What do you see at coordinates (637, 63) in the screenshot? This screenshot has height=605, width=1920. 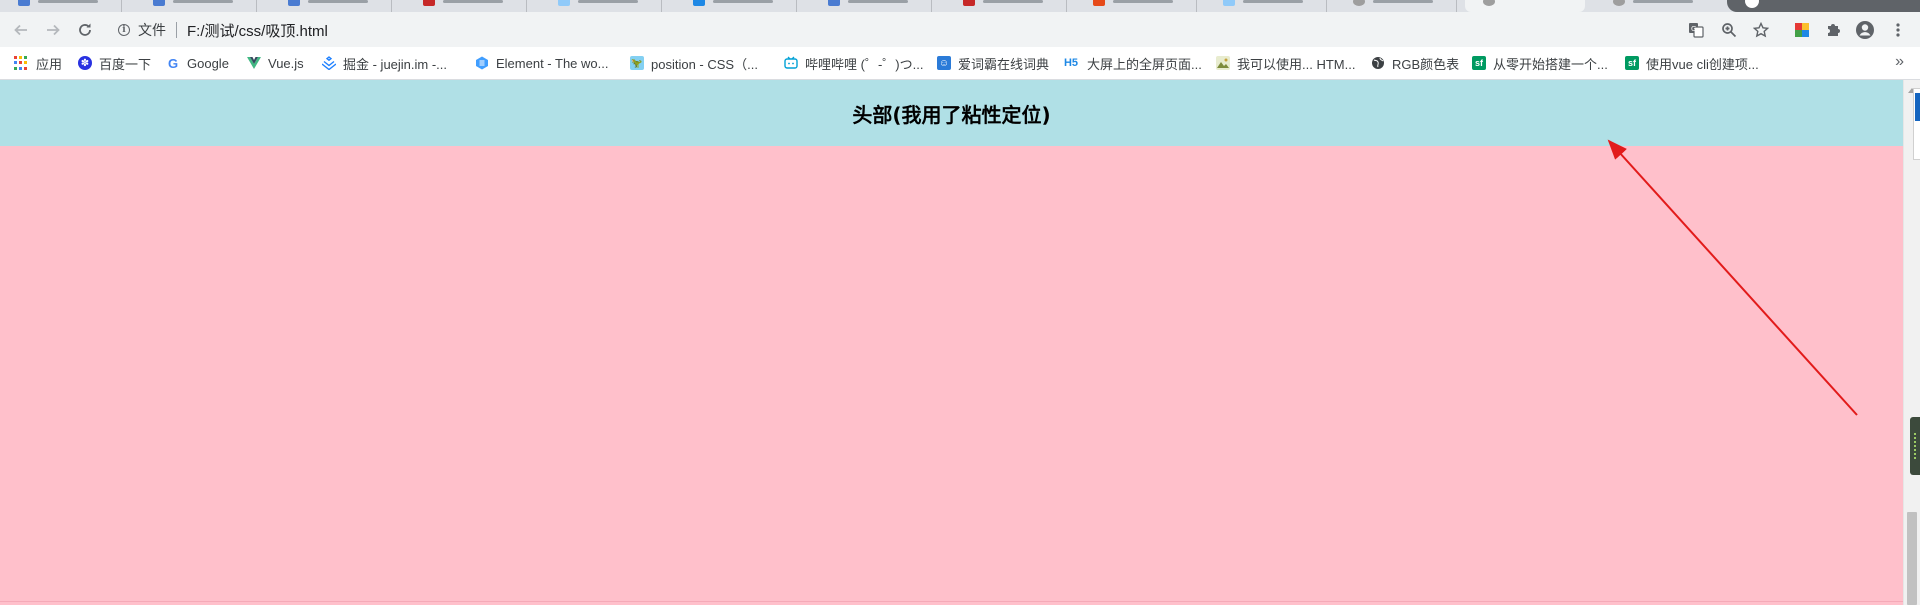 I see `mdn-logo-icon: 🦖` at bounding box center [637, 63].